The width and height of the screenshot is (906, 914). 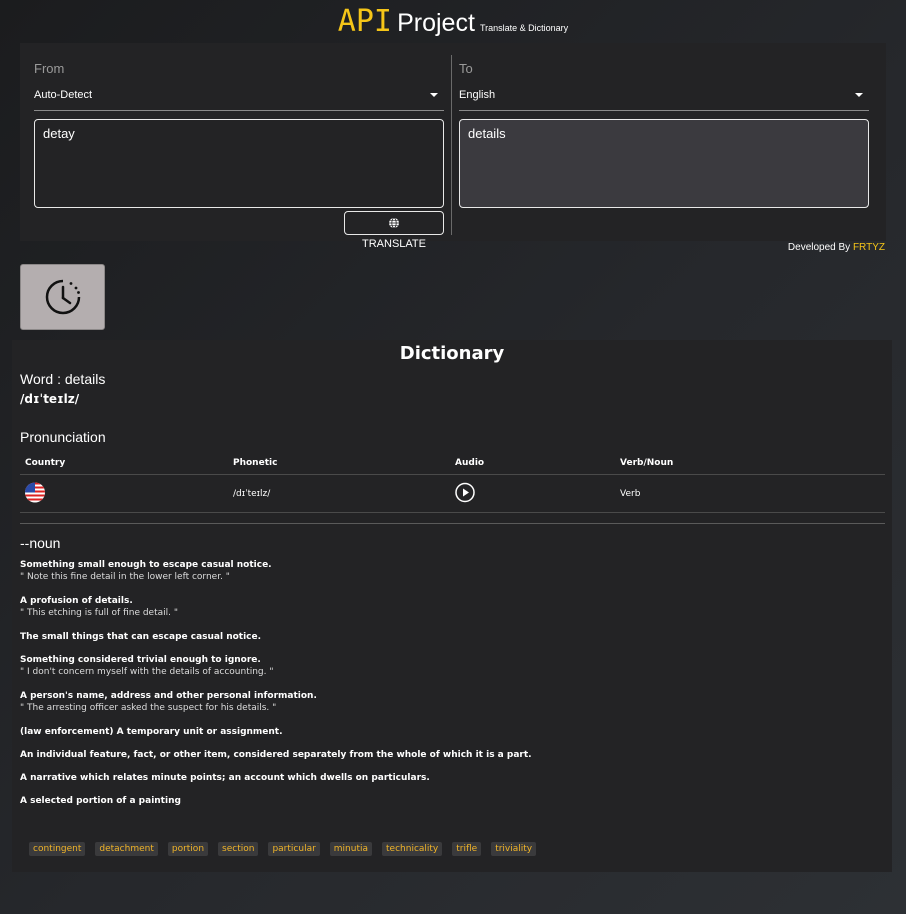 What do you see at coordinates (664, 97) in the screenshot?
I see `to-language-select: English` at bounding box center [664, 97].